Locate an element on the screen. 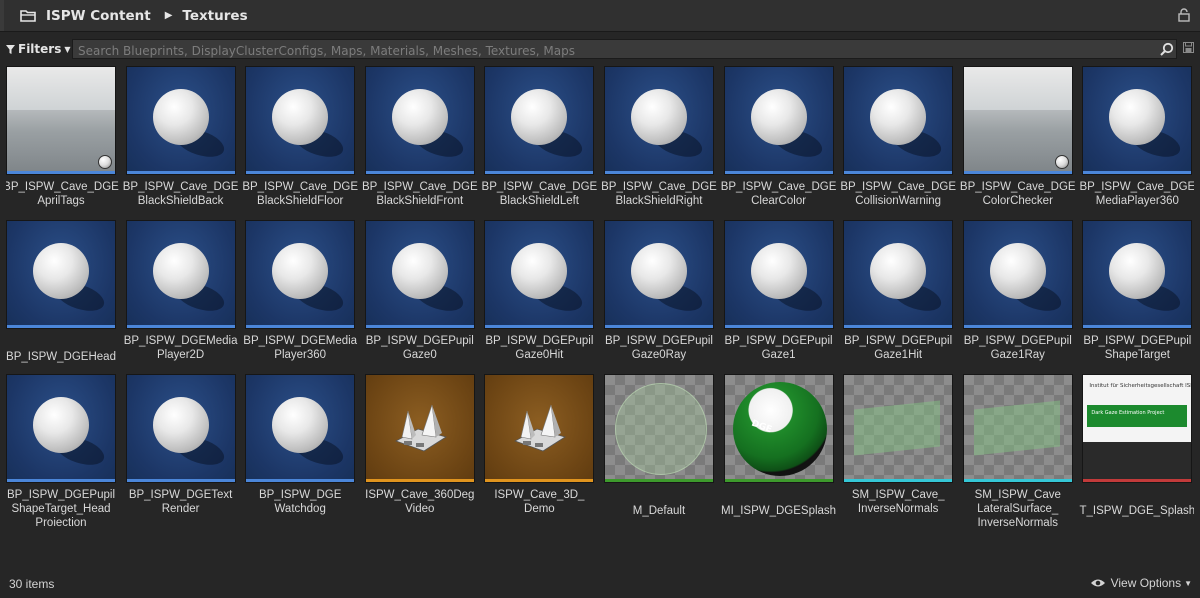  asset-tile: BP_ISPW_Cave_DGE AprilTags is located at coordinates (62, 143).